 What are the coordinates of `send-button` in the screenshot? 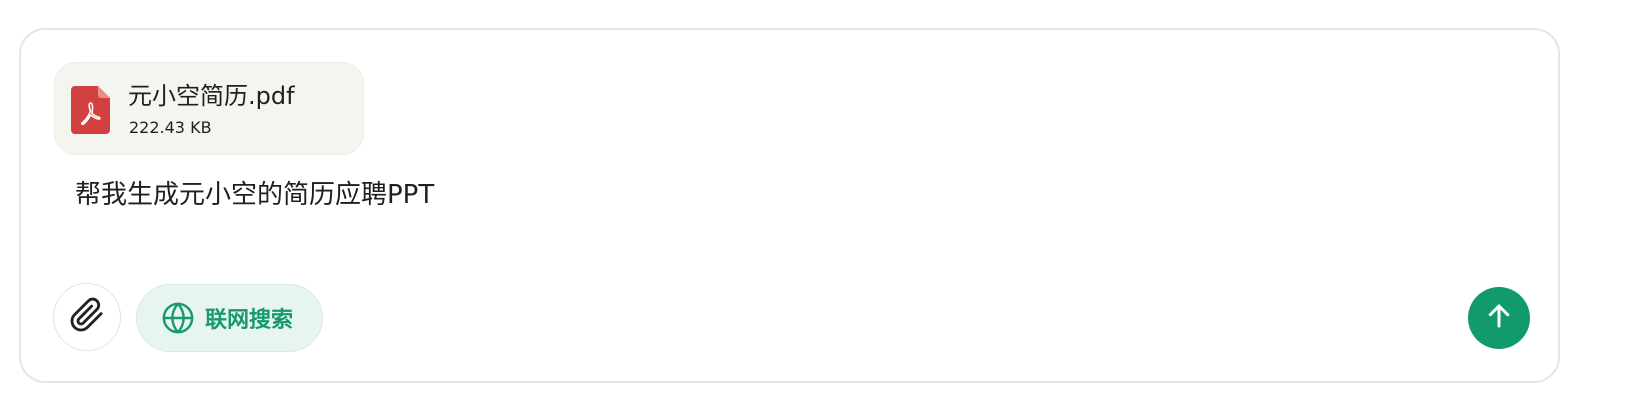 It's located at (1499, 318).